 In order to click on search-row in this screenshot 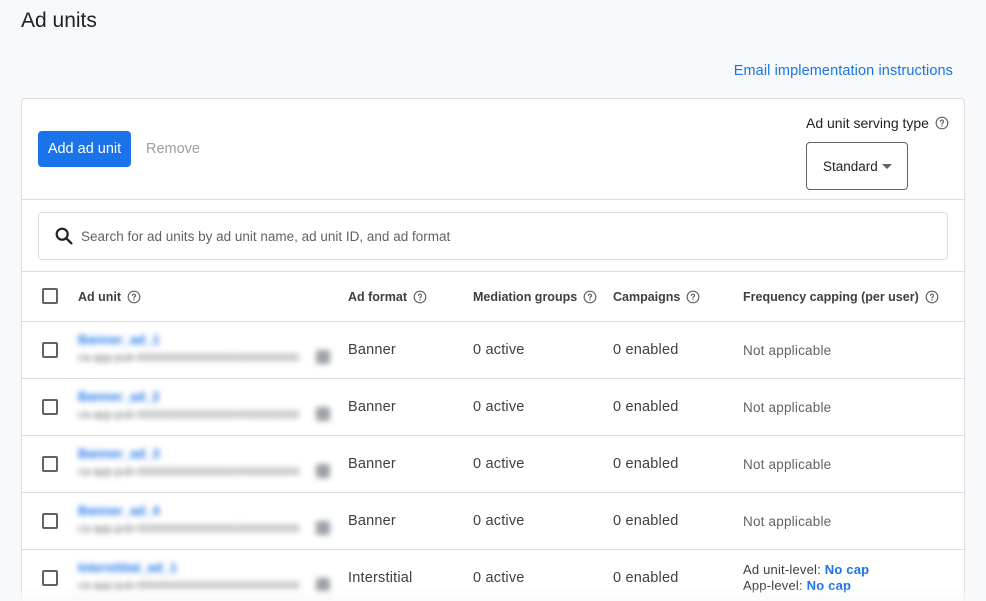, I will do `click(493, 236)`.